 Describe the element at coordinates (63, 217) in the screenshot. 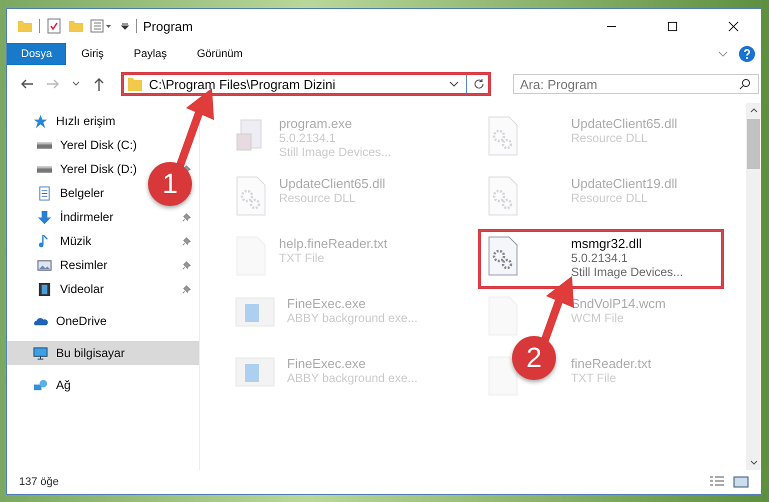

I see `sidebar-item: İndirmeler` at that location.